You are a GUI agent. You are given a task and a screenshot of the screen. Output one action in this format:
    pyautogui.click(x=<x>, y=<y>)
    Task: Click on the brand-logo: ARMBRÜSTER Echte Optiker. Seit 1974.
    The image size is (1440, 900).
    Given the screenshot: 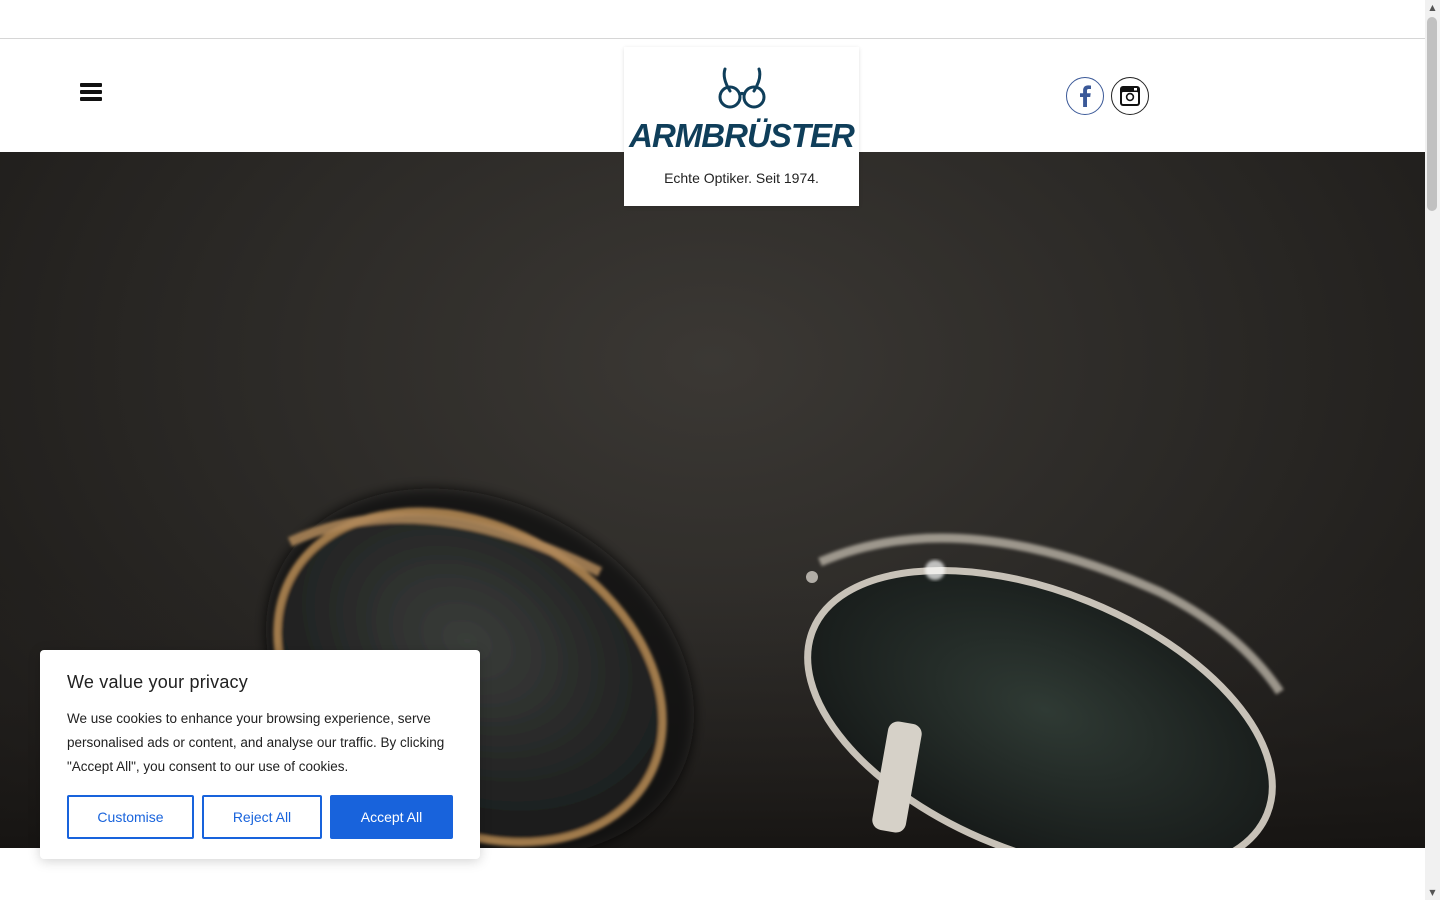 What is the action you would take?
    pyautogui.click(x=741, y=126)
    